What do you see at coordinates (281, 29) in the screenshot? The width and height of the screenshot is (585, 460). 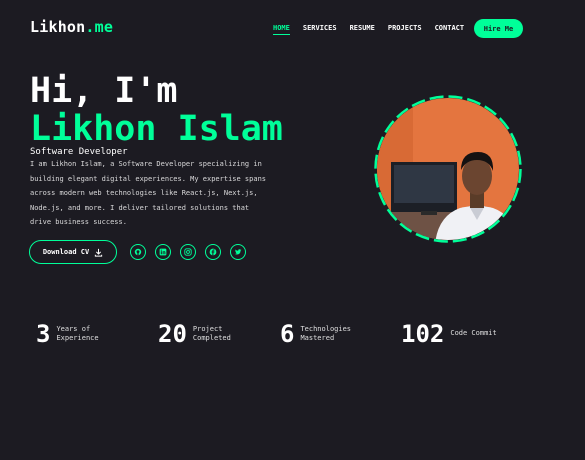 I see `nav-home: HOME` at bounding box center [281, 29].